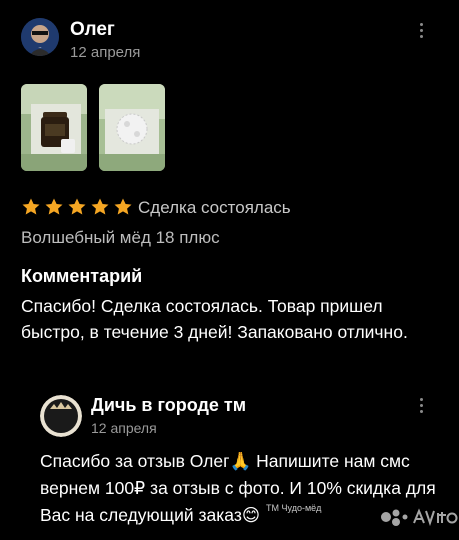 This screenshot has height=540, width=459. What do you see at coordinates (92, 30) in the screenshot?
I see `author-name: Олег` at bounding box center [92, 30].